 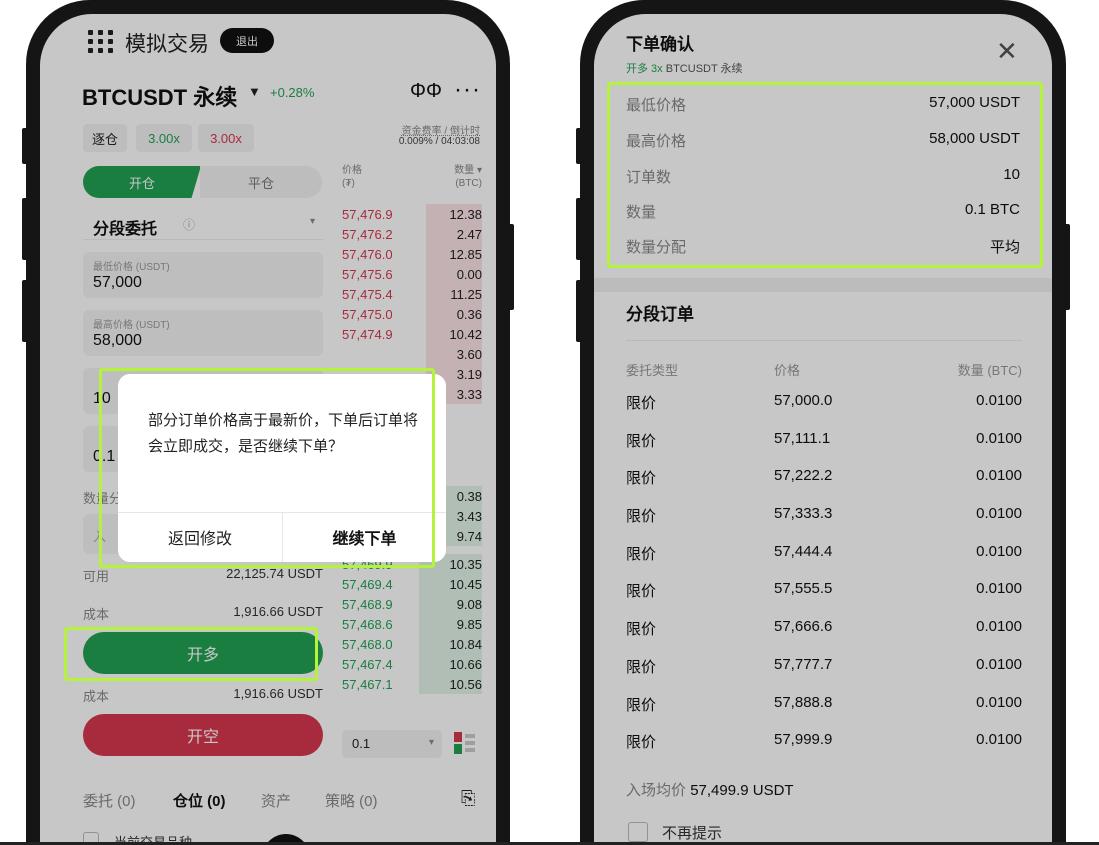 What do you see at coordinates (167, 44) in the screenshot?
I see `app-title: 模拟交易` at bounding box center [167, 44].